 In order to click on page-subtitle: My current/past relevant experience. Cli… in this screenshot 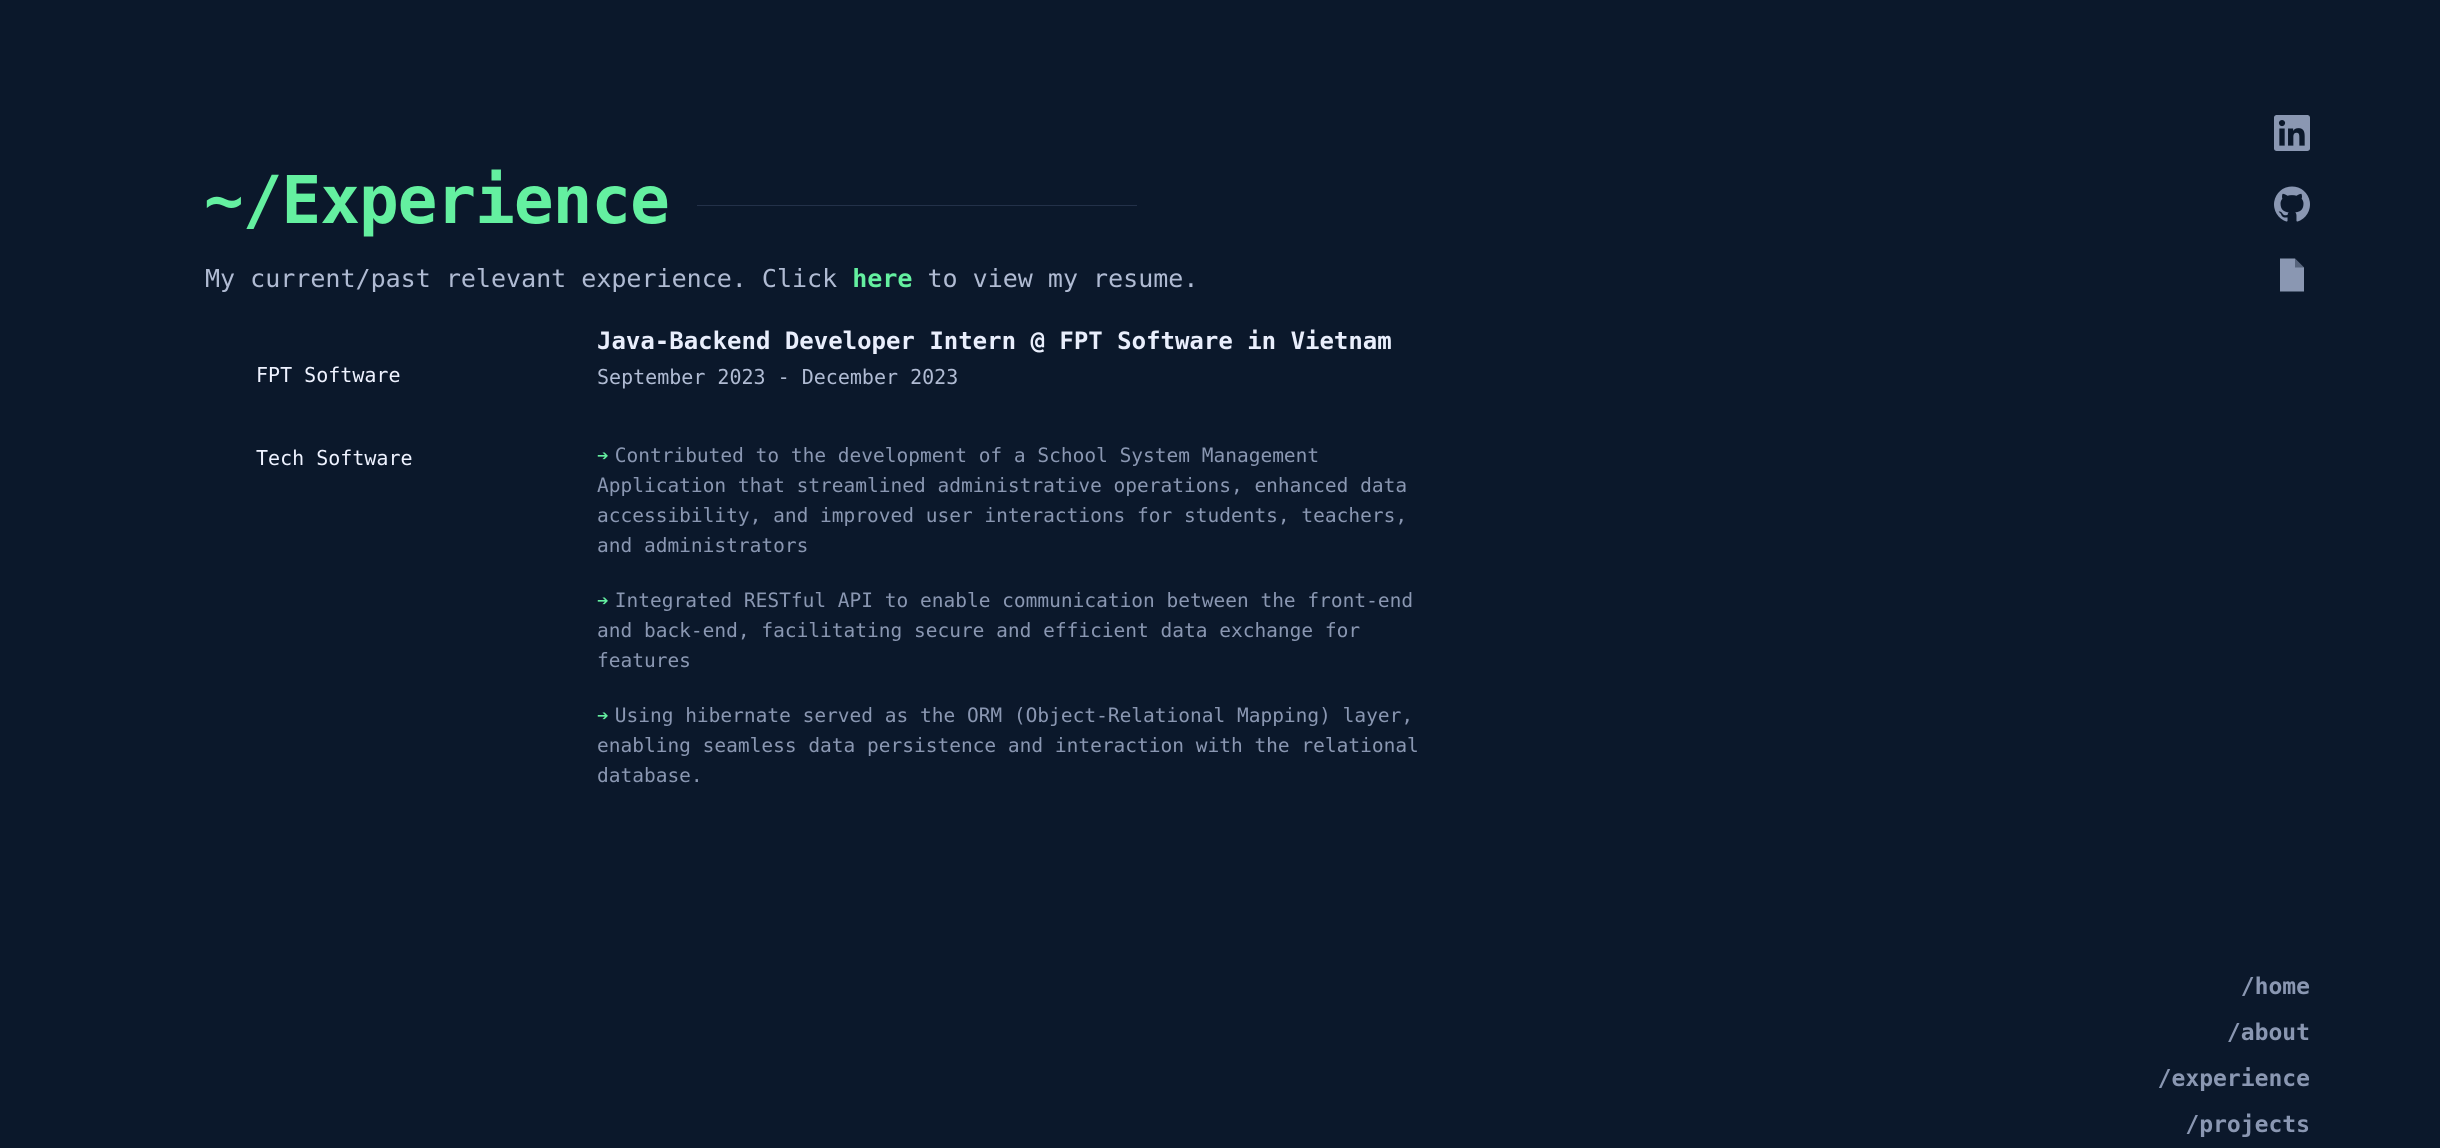, I will do `click(701, 278)`.